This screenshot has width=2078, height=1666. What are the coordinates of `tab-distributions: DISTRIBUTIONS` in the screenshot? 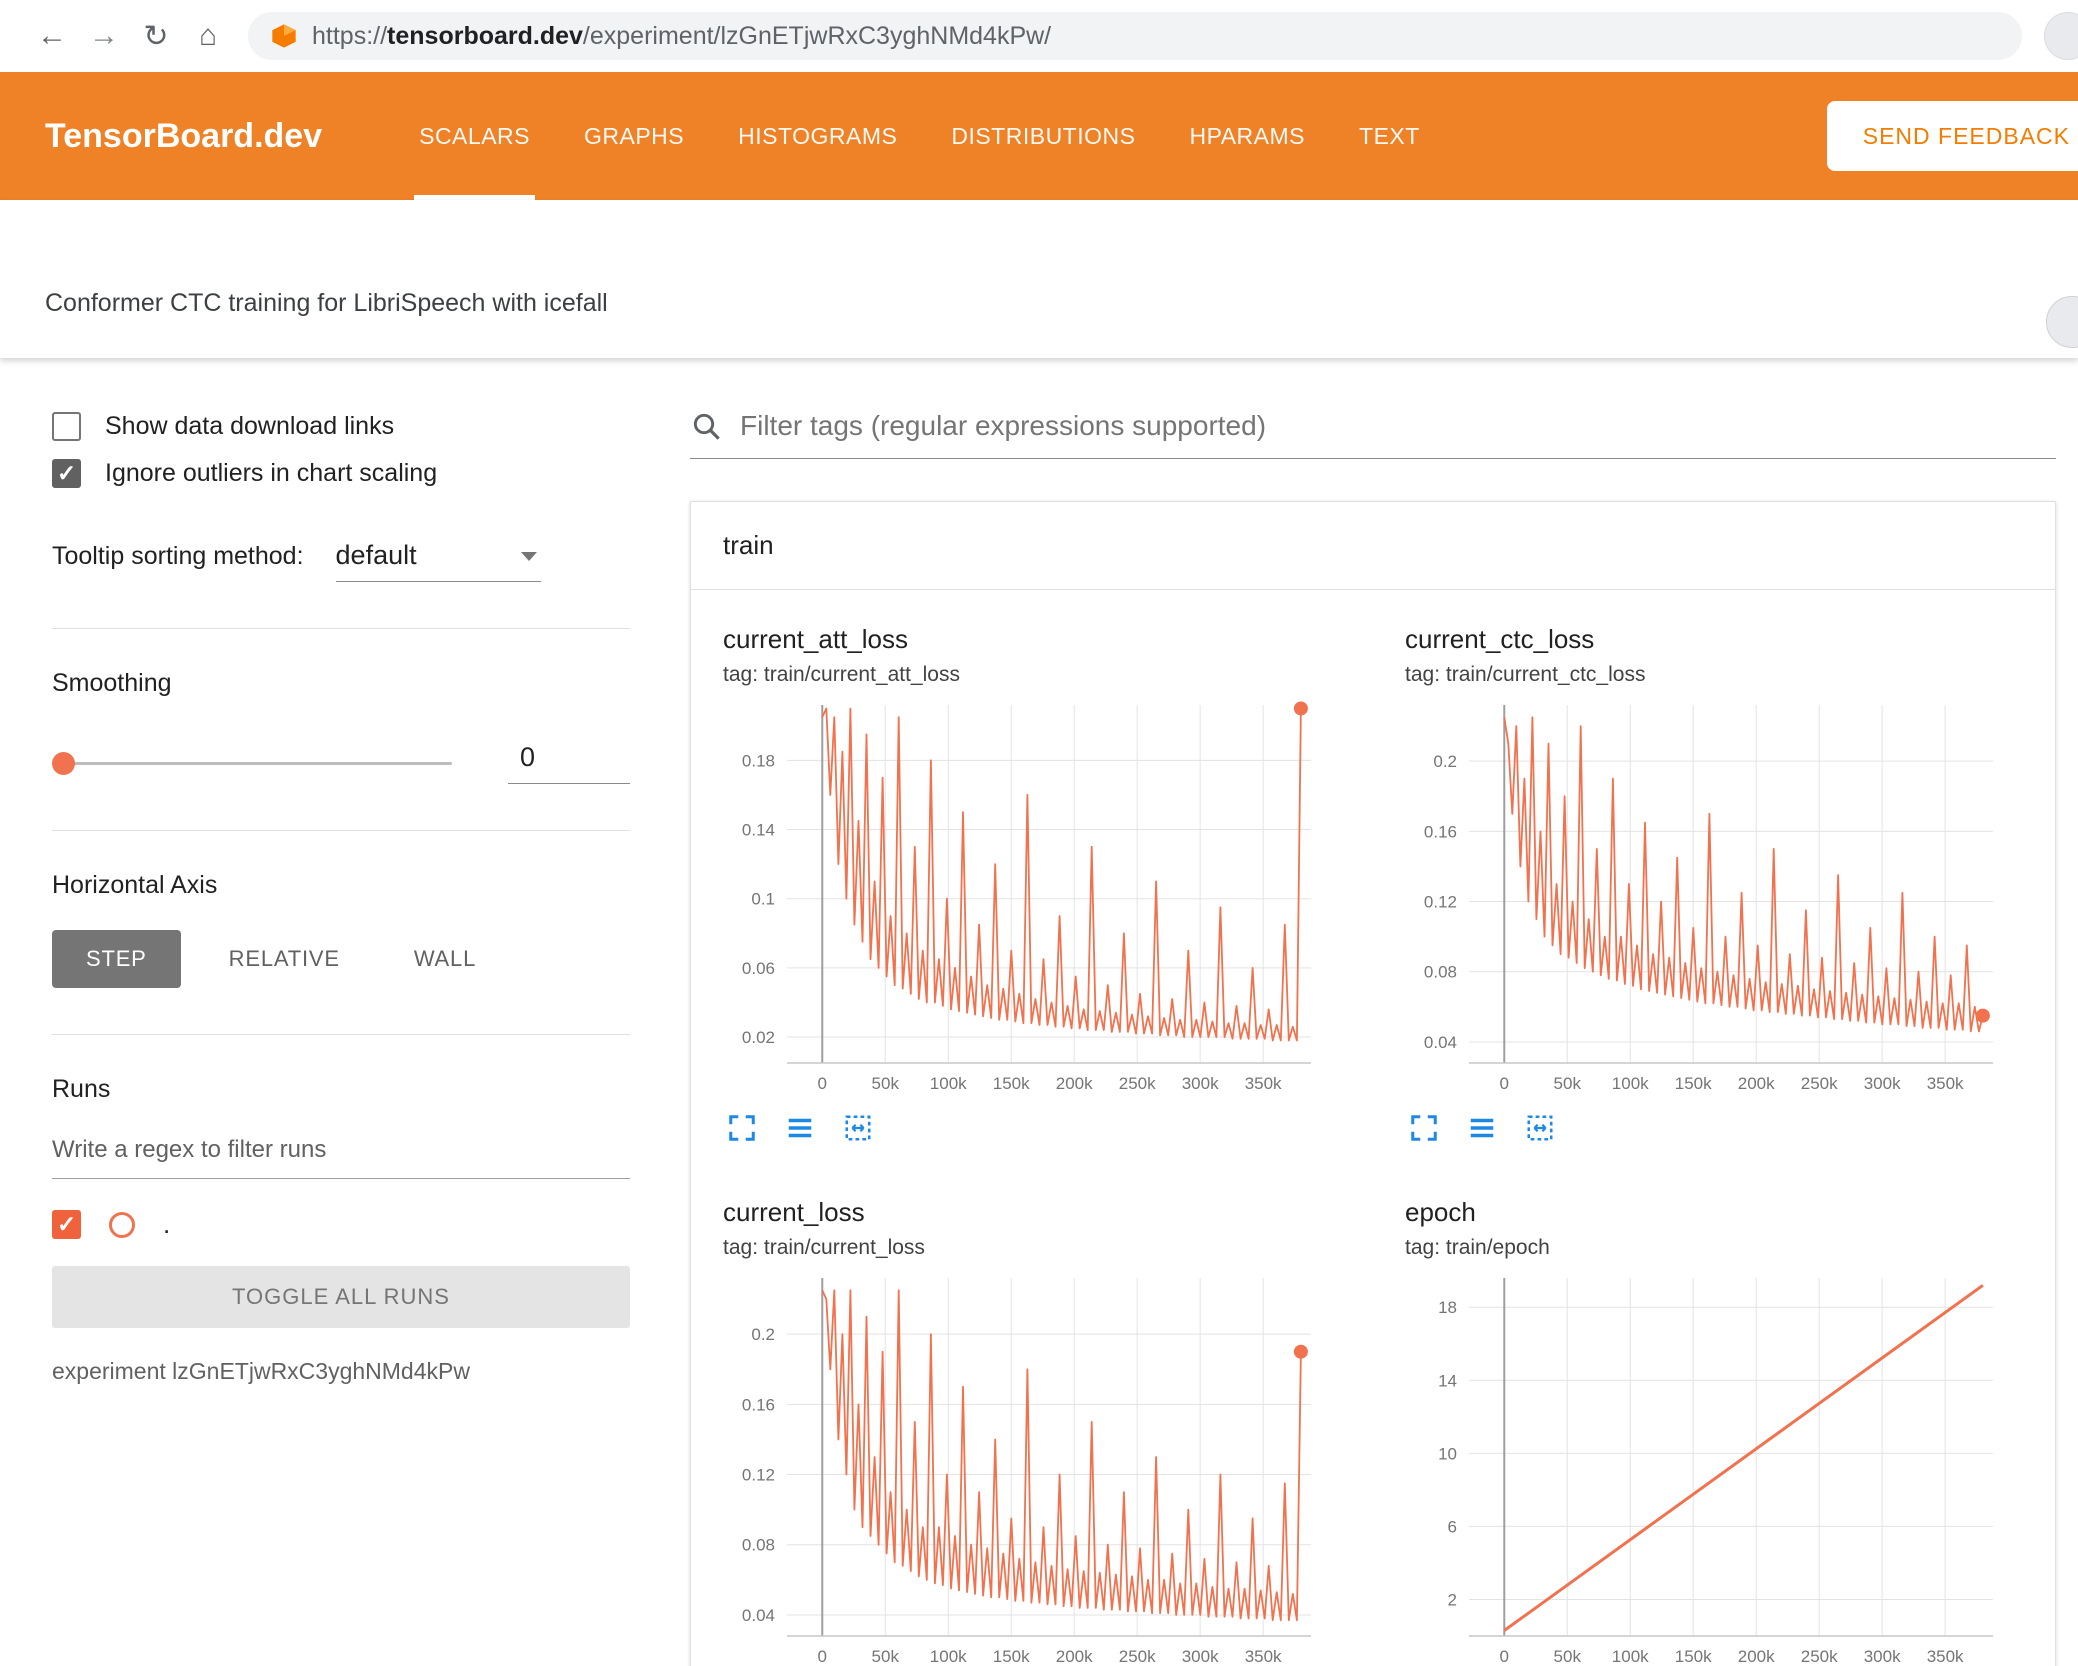 It's located at (1043, 136).